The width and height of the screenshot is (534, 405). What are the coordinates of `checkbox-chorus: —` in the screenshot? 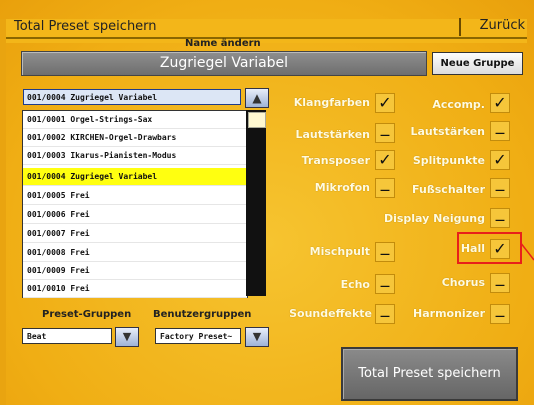 It's located at (500, 283).